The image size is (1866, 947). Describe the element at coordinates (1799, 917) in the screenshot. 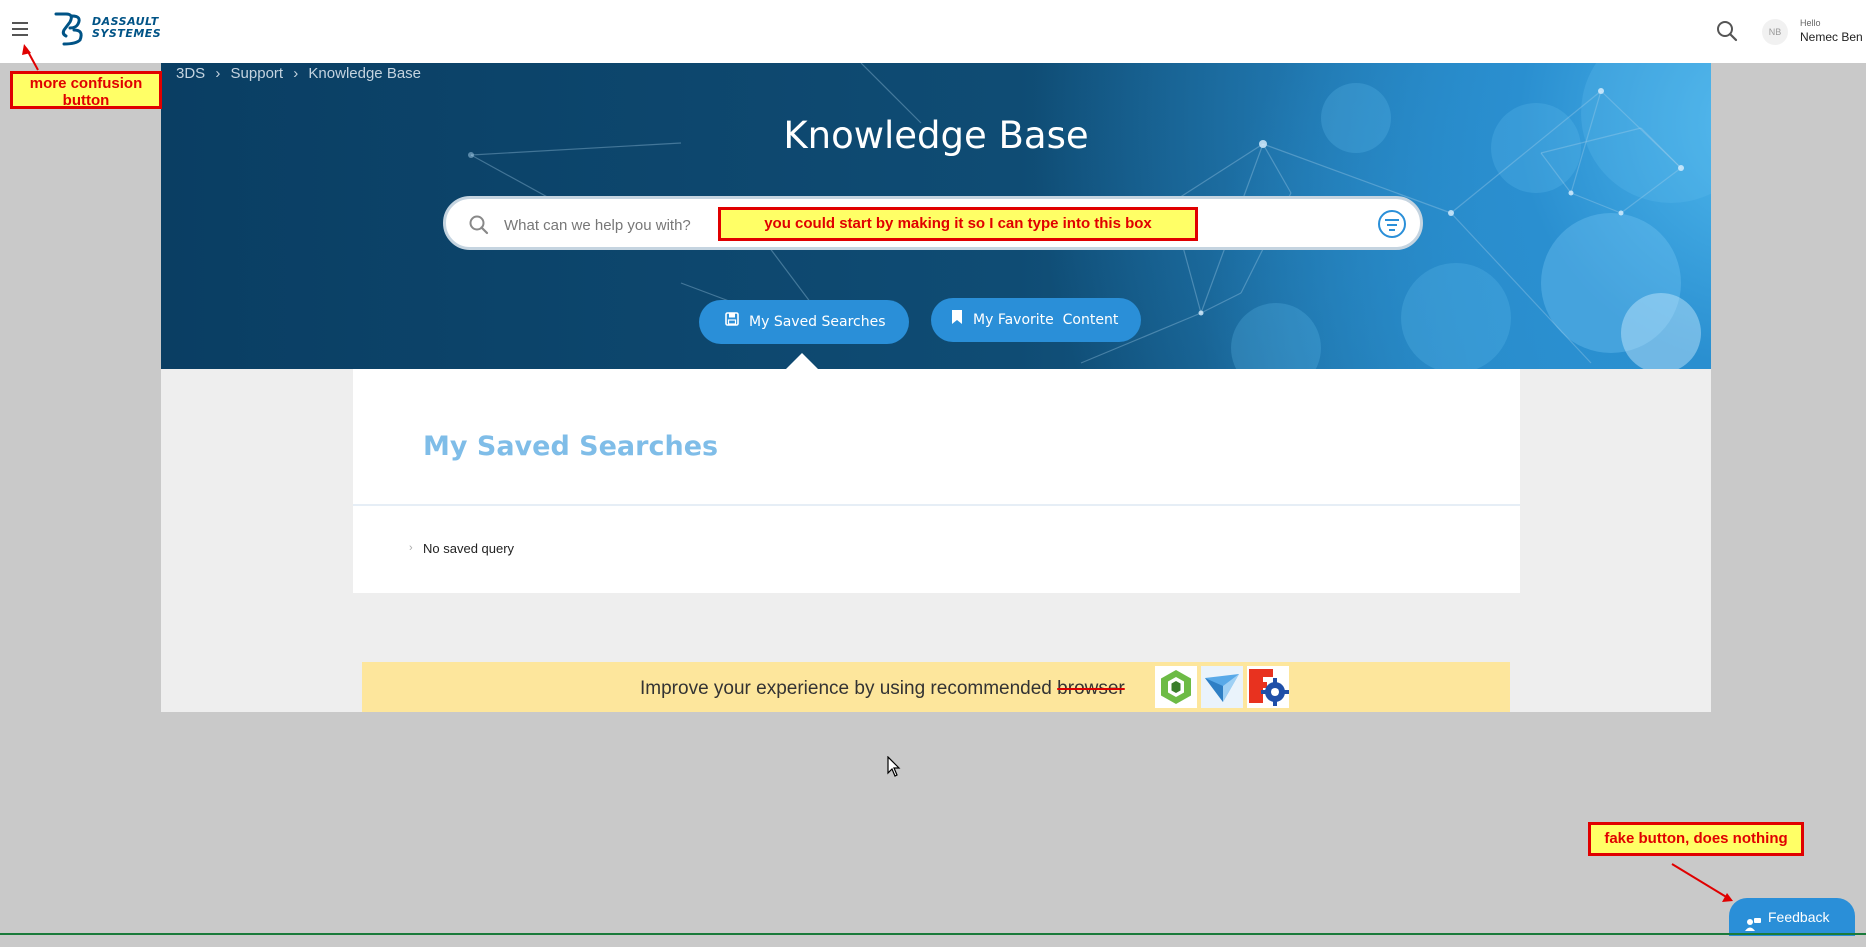

I see `feedback-label: Feedback` at that location.